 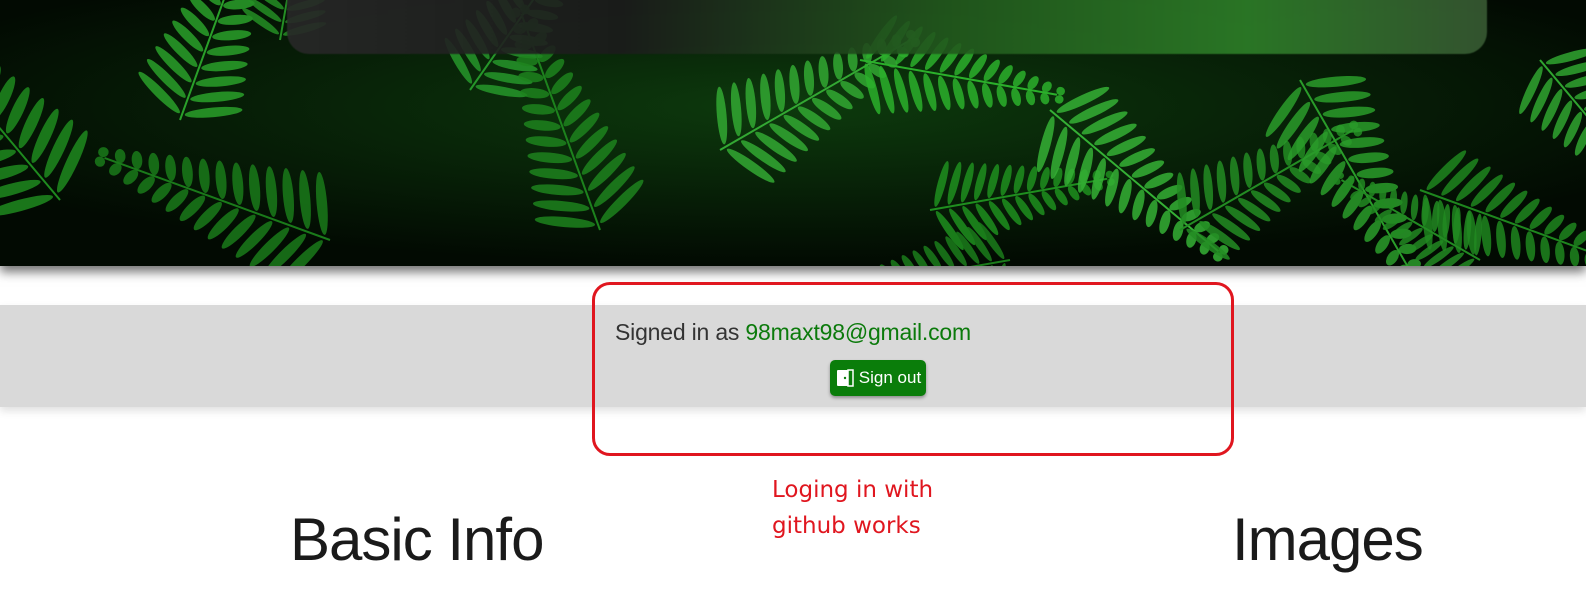 I want to click on sign-out-label: Sign out, so click(x=890, y=377).